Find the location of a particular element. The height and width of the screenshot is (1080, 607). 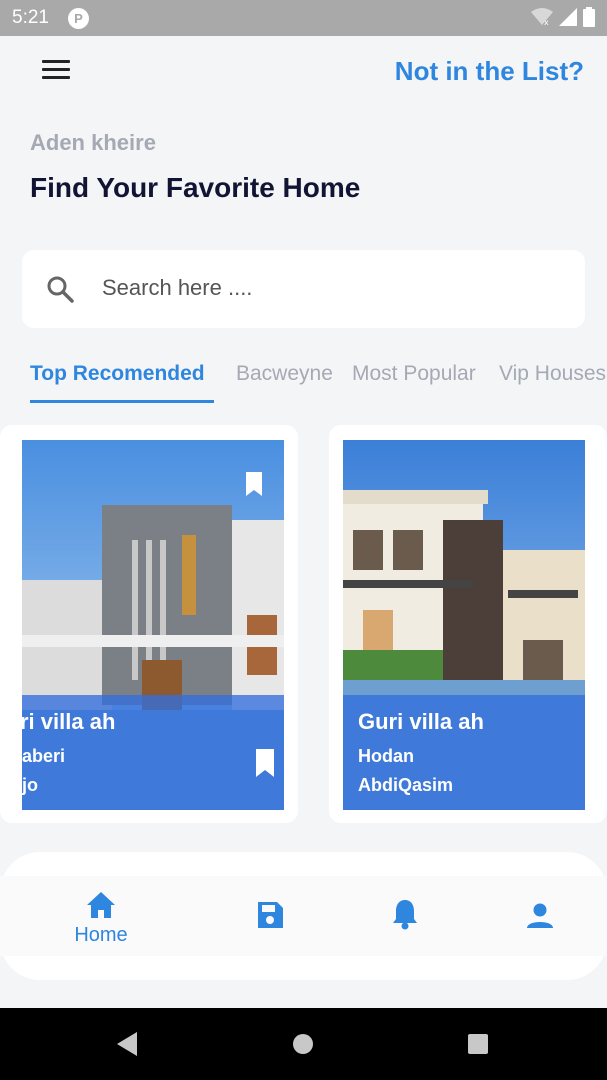

card-info-overlay: ri villa ah aberi jo is located at coordinates (152, 752).